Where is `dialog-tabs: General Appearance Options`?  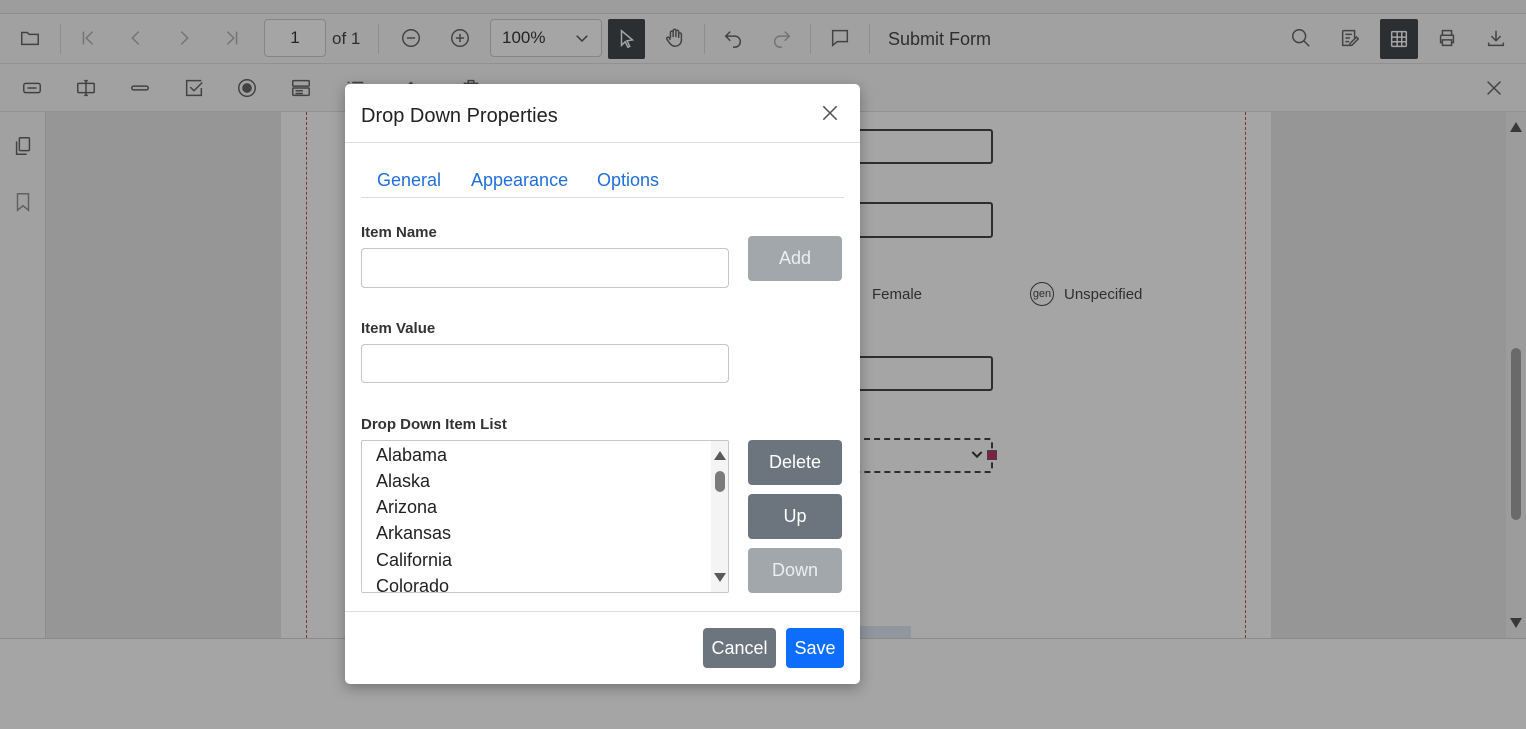
dialog-tabs: General Appearance Options is located at coordinates (602, 184).